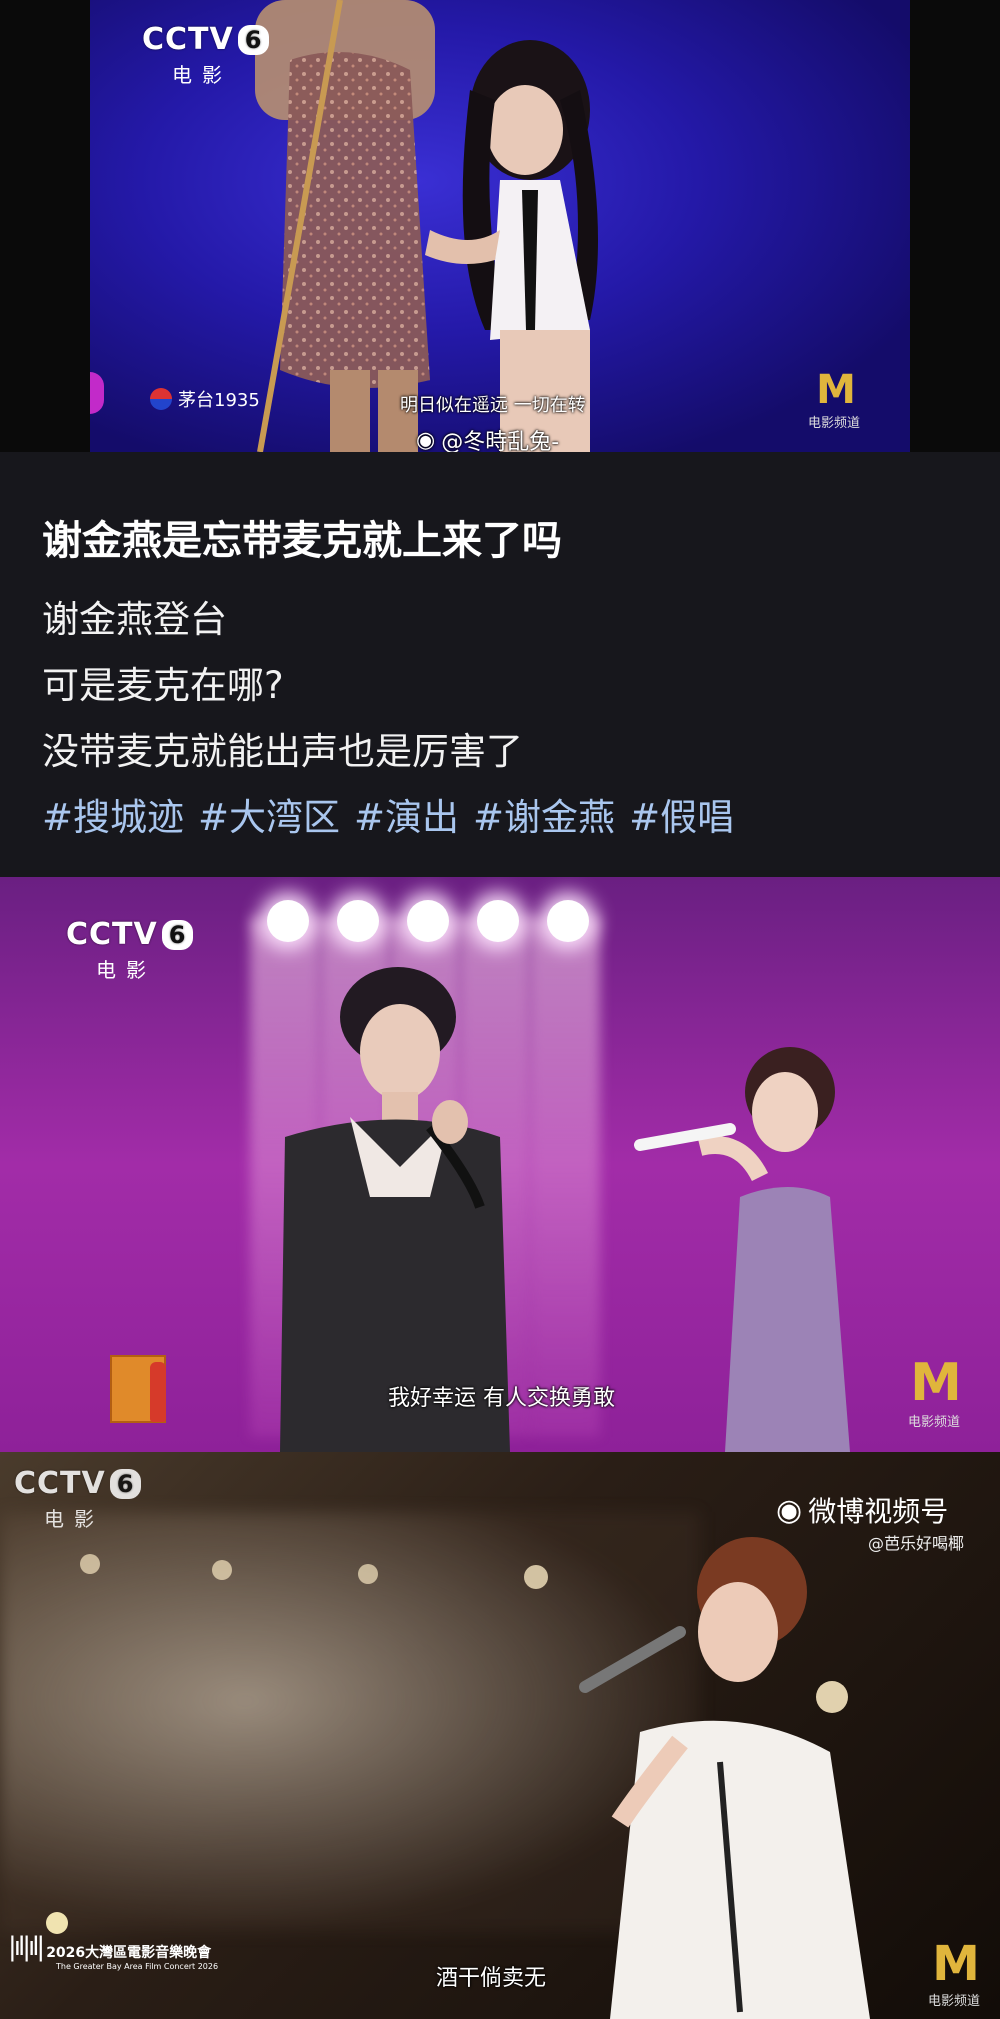 The width and height of the screenshot is (1000, 2019). Describe the element at coordinates (935, 1391) in the screenshot. I see `movie-channel-logo-2: M 电影频道` at that location.